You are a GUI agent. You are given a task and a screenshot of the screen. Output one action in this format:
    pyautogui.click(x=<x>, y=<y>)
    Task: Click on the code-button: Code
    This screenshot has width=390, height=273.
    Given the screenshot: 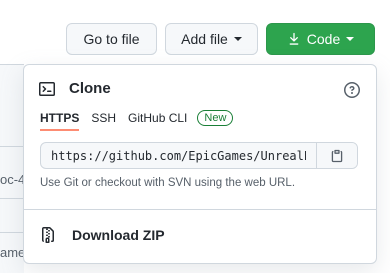 What is the action you would take?
    pyautogui.click(x=320, y=39)
    